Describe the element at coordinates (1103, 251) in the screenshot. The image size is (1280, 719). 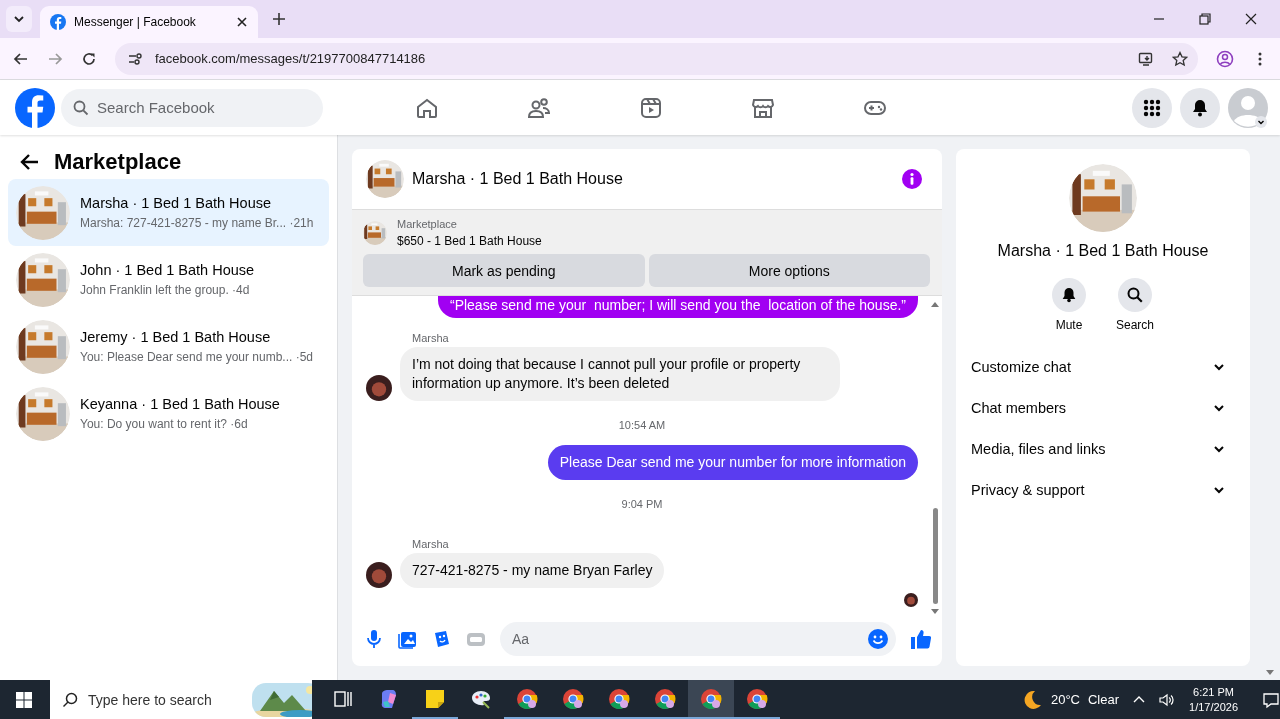
I see `conversation-title: Marsha · 1 Bed 1 Bath House` at that location.